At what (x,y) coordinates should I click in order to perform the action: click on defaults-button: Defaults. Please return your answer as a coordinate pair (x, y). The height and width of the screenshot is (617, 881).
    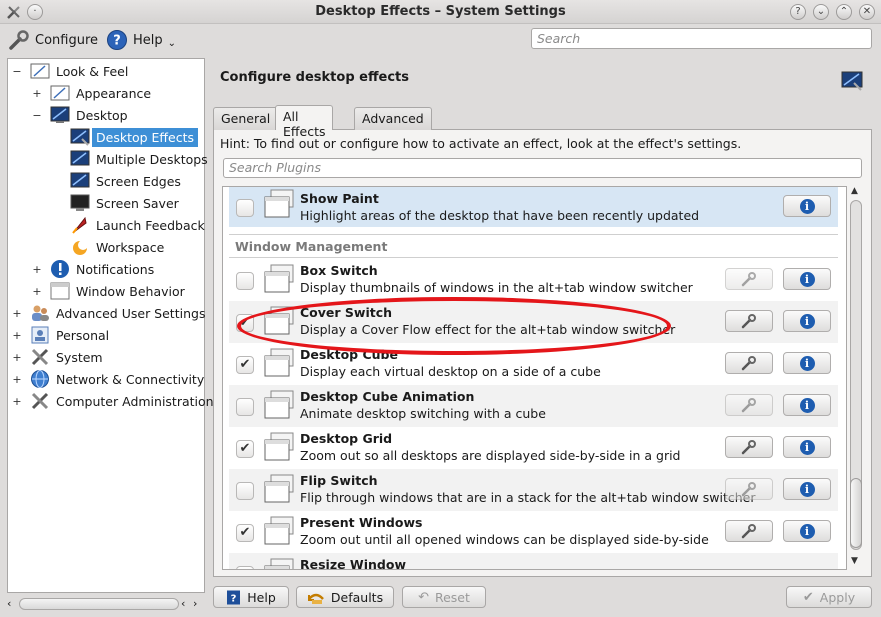
    Looking at the image, I should click on (345, 597).